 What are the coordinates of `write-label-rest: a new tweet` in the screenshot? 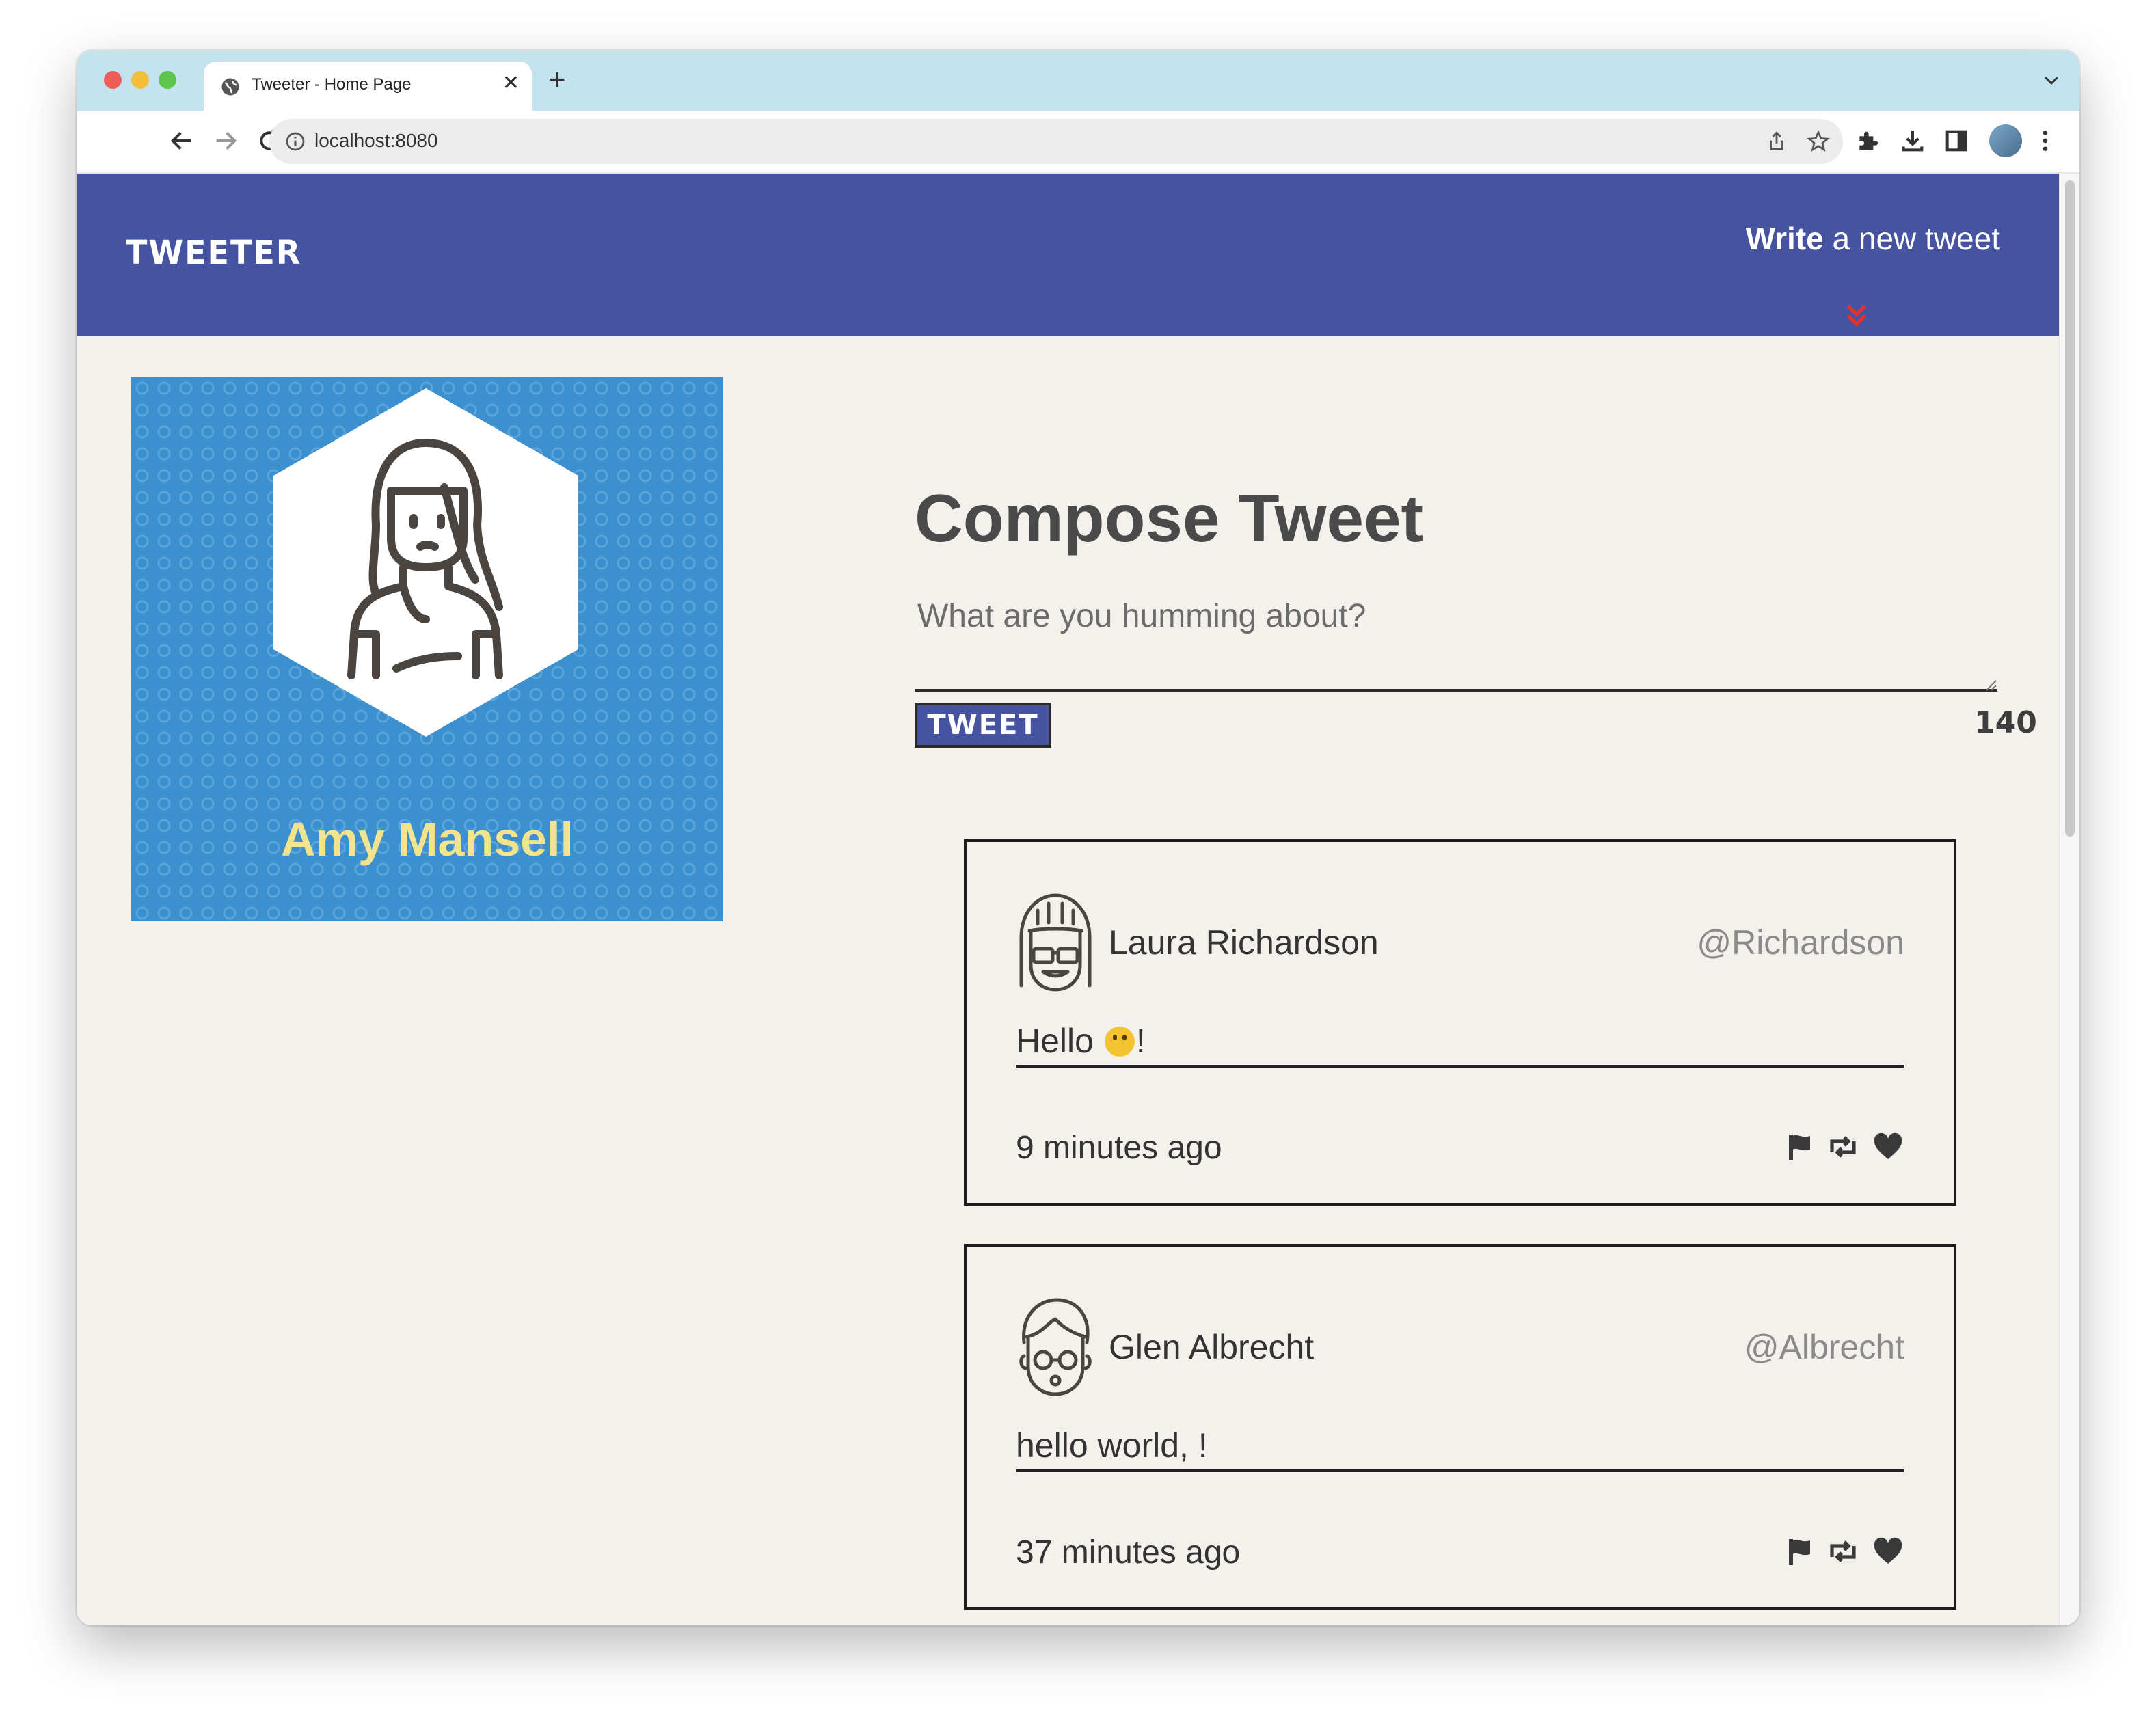 It's located at (1912, 238).